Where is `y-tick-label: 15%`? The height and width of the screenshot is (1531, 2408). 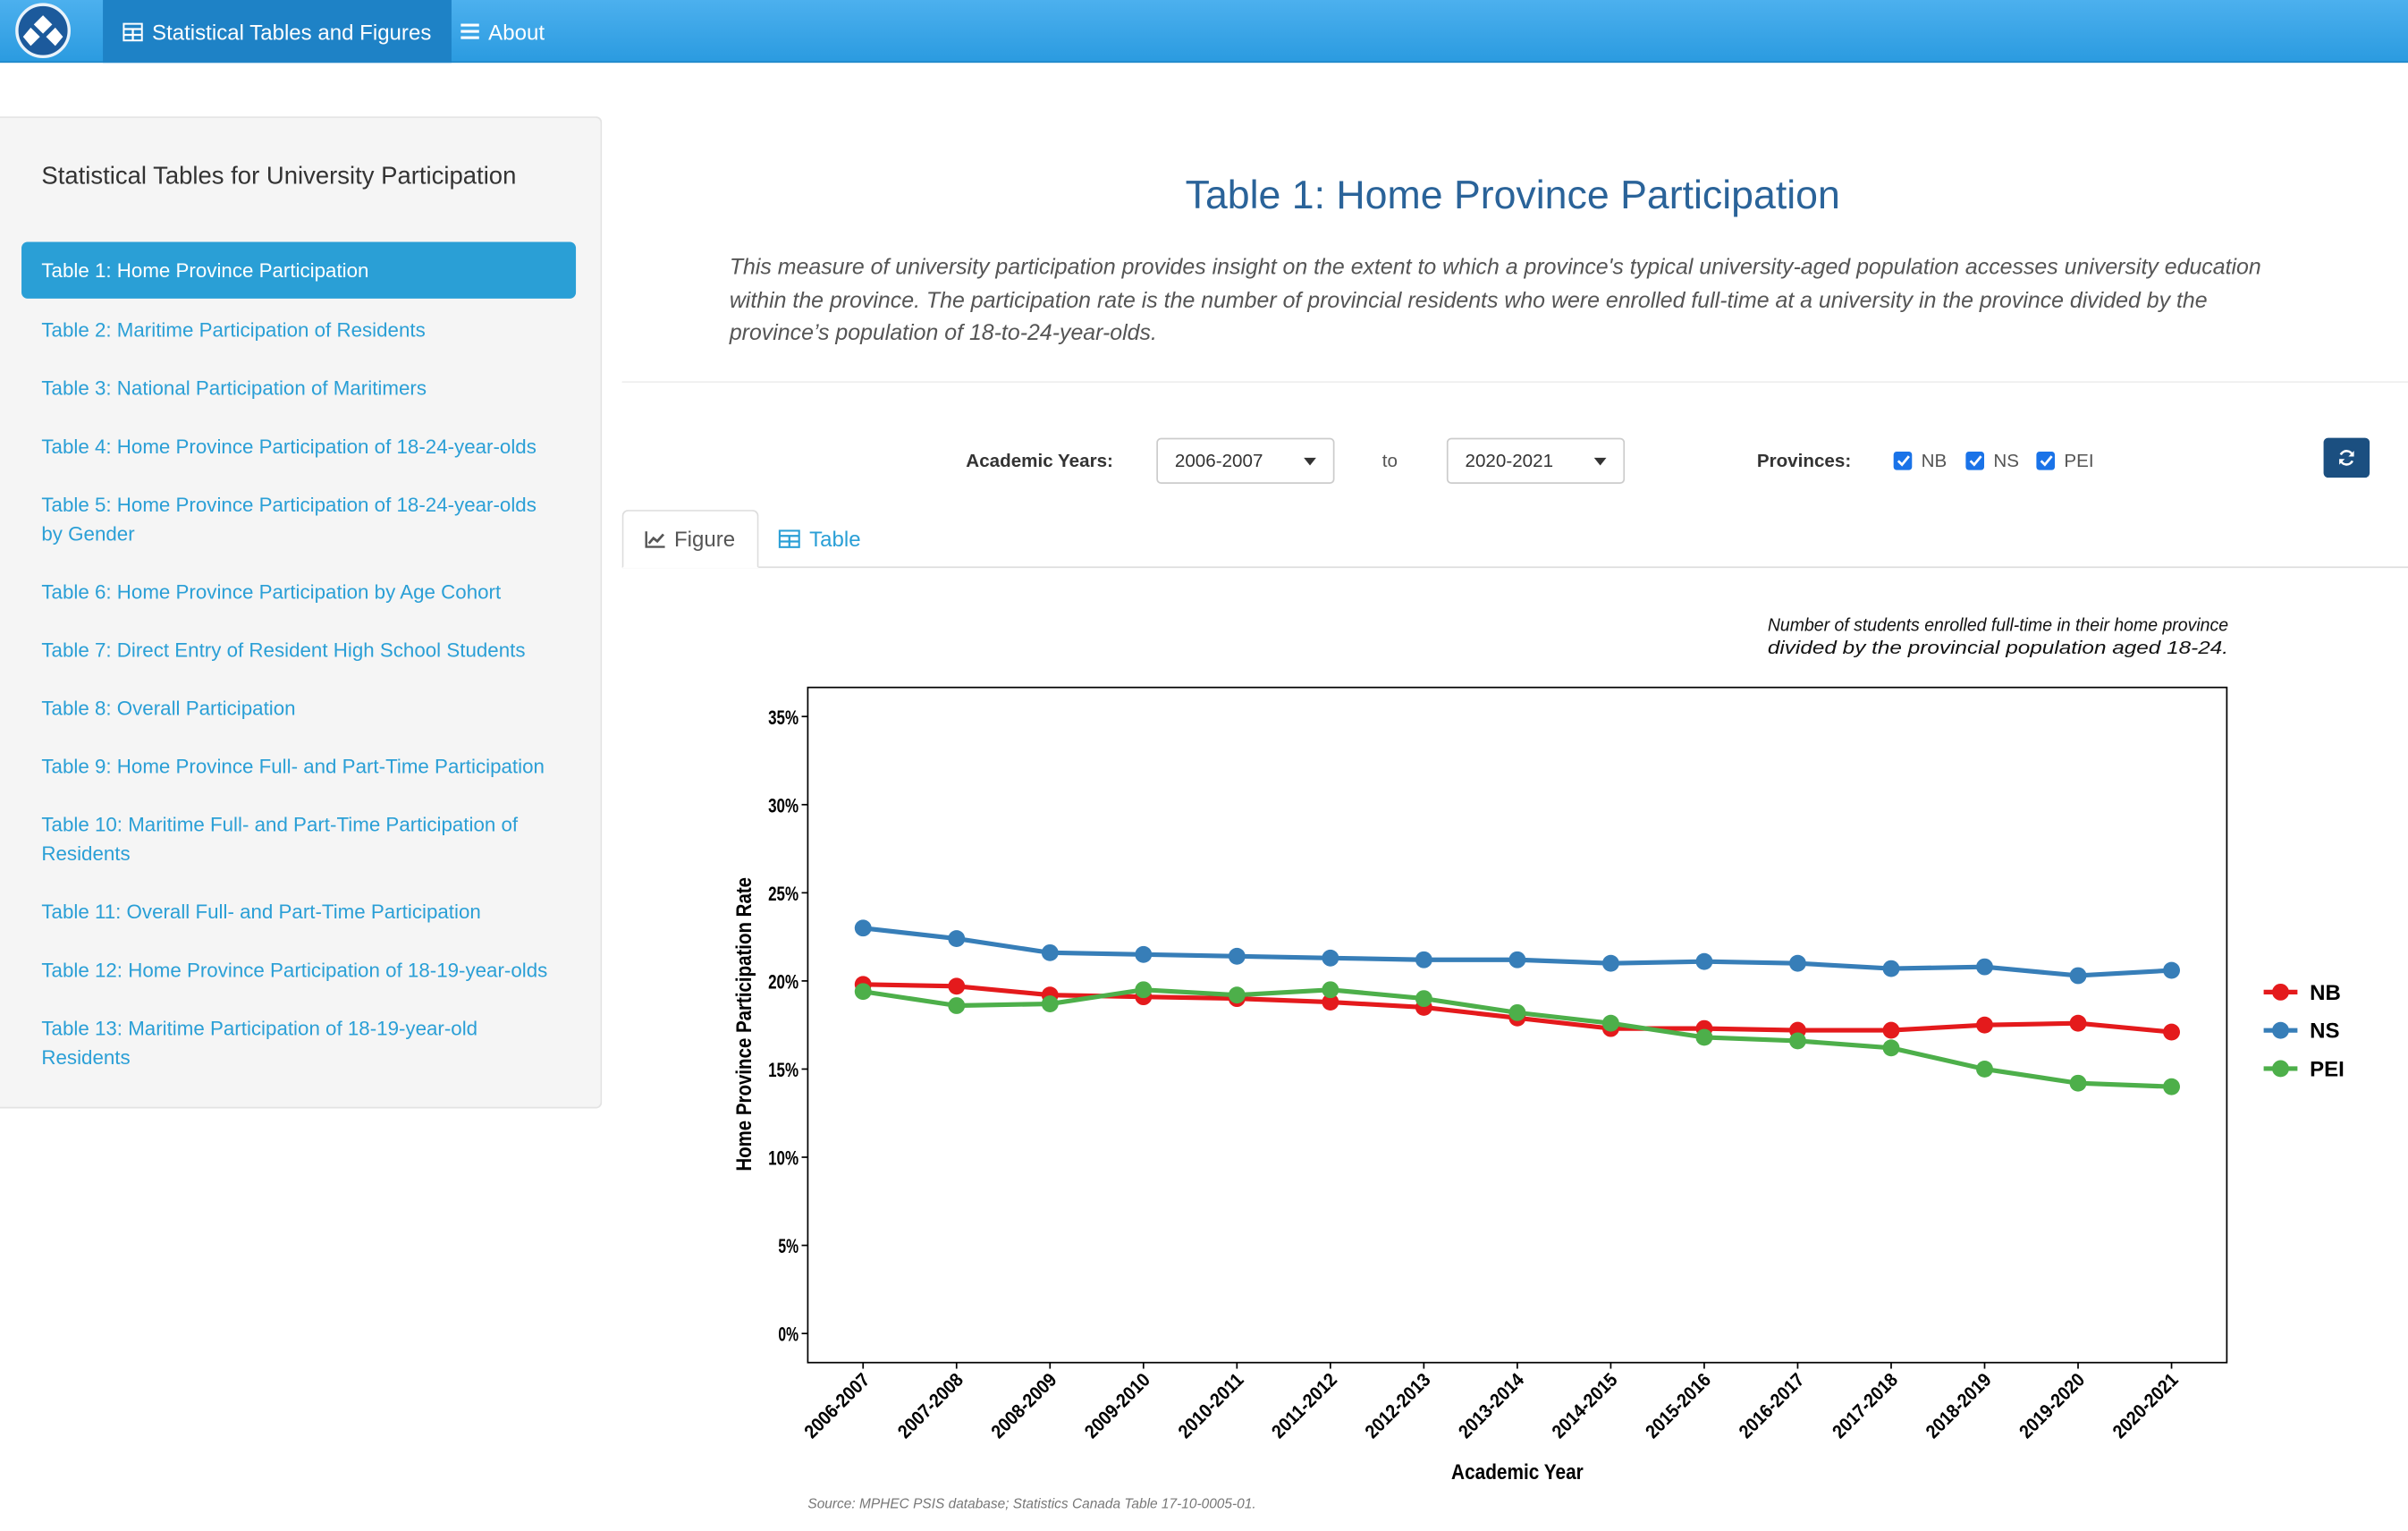
y-tick-label: 15% is located at coordinates (783, 1070).